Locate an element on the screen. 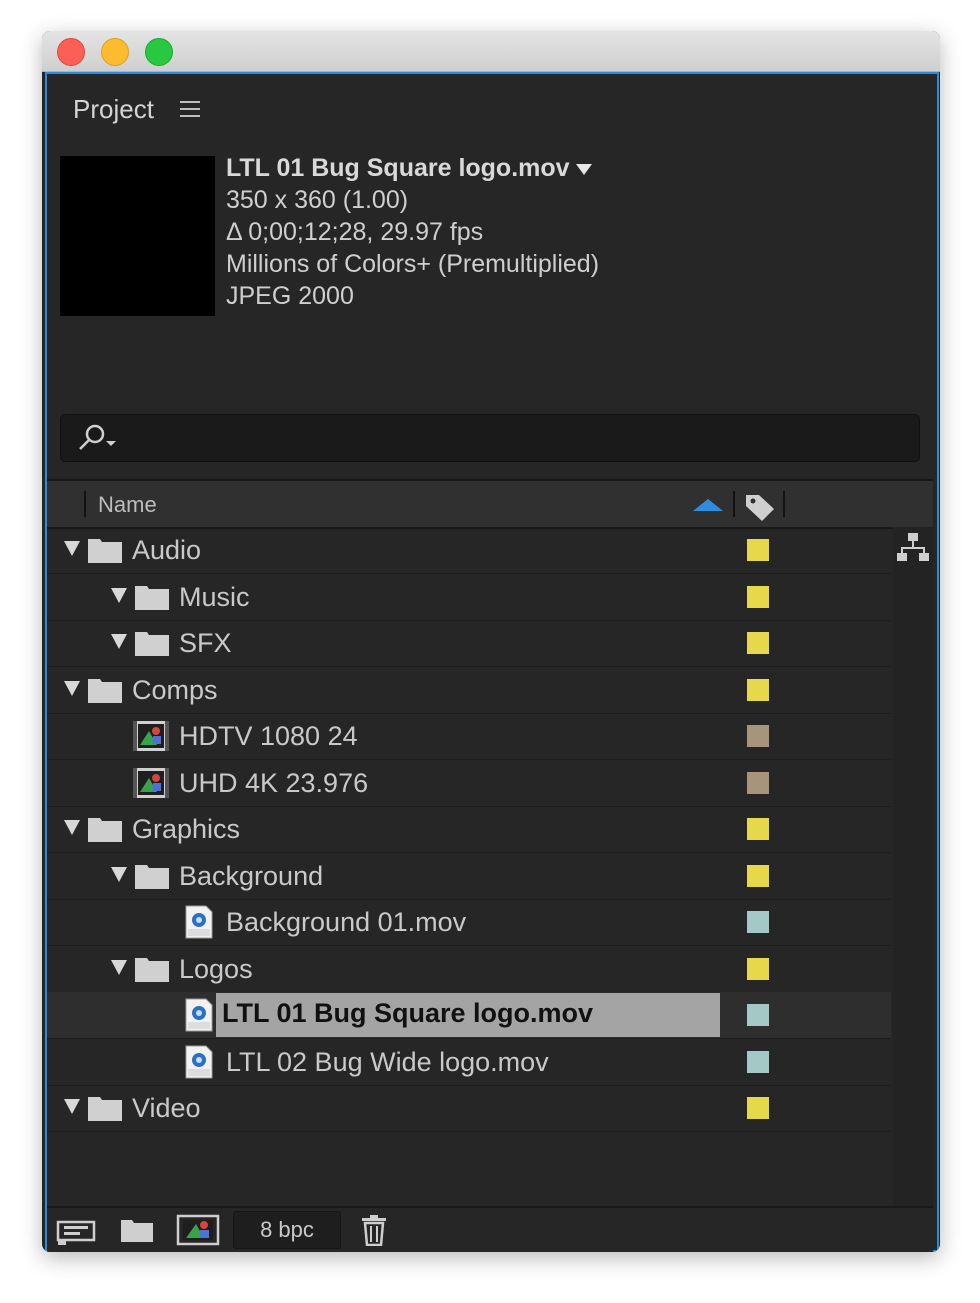 Image resolution: width=980 pixels, height=1303 pixels. search-icon is located at coordinates (97, 438).